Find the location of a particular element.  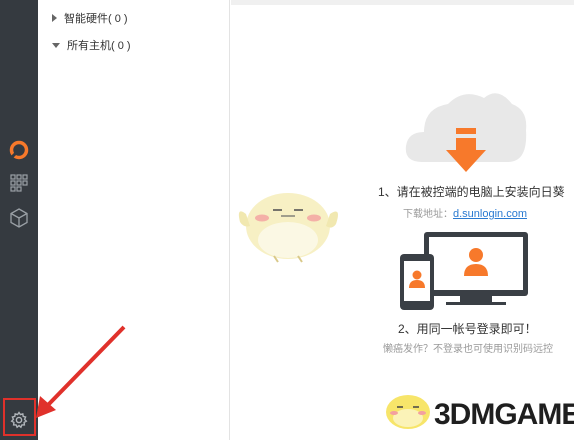

left-sidebar is located at coordinates (19, 220).